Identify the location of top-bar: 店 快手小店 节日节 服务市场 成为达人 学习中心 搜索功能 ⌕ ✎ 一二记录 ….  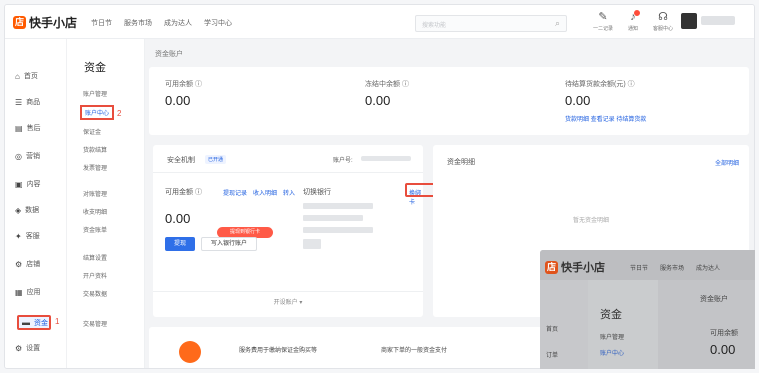
(379, 22).